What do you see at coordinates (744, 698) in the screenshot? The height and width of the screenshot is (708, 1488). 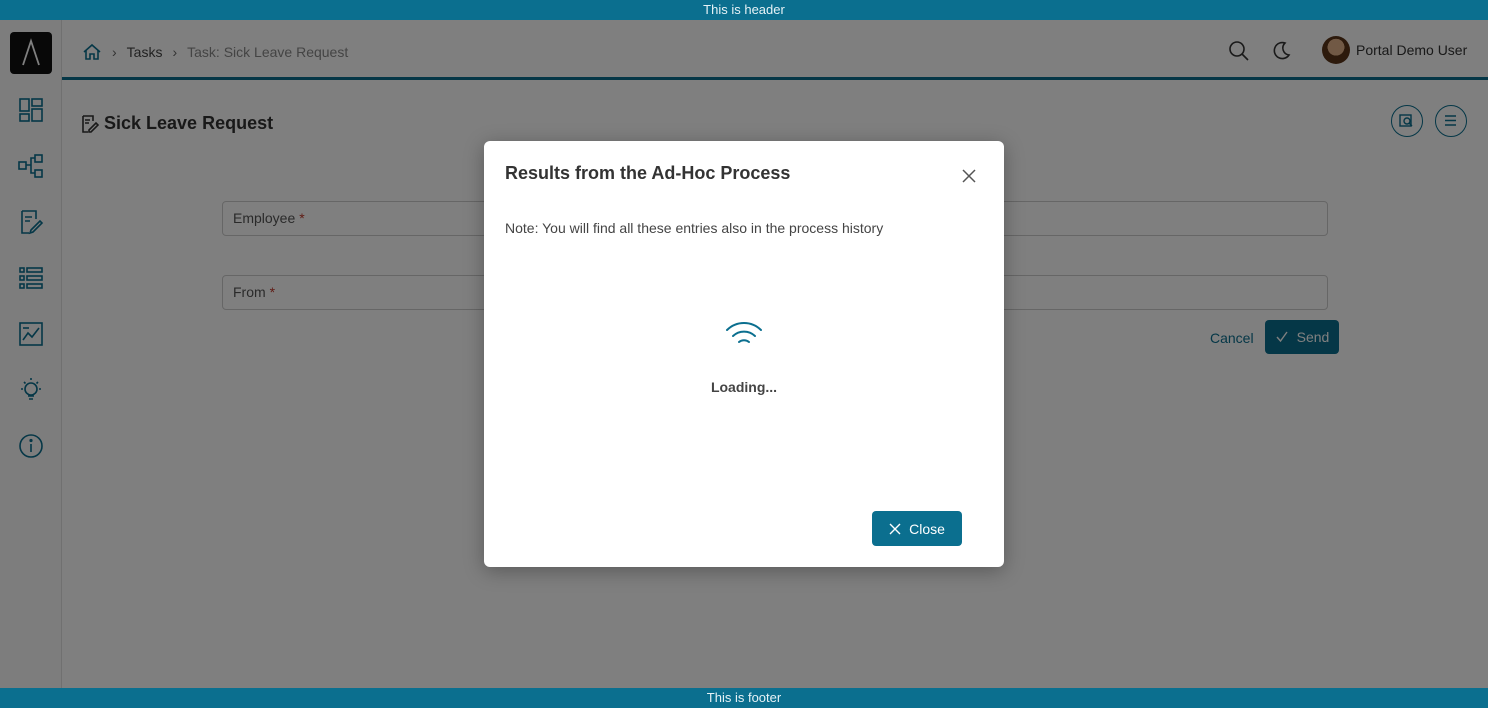 I see `footer-banner: This is footer` at bounding box center [744, 698].